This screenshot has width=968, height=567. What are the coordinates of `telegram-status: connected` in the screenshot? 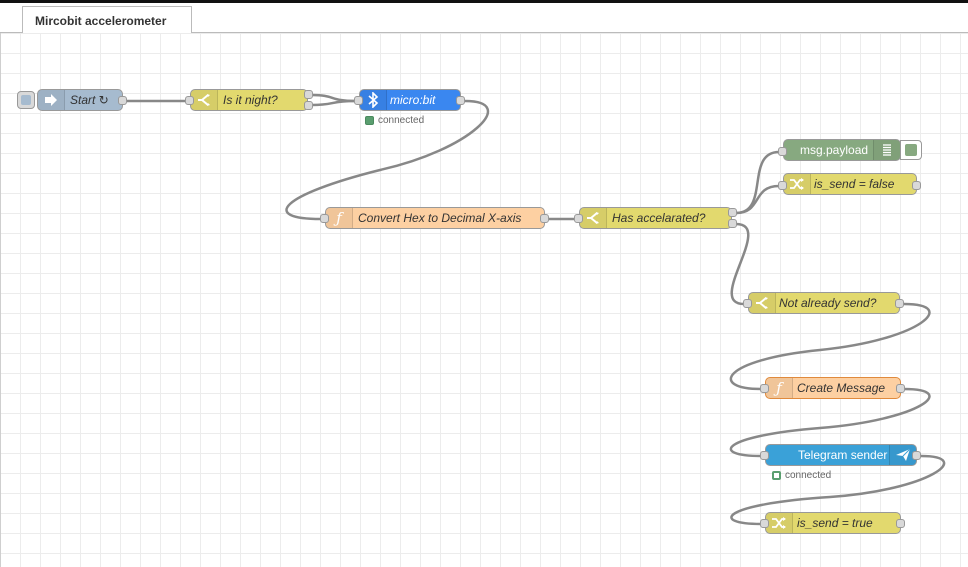 It's located at (801, 475).